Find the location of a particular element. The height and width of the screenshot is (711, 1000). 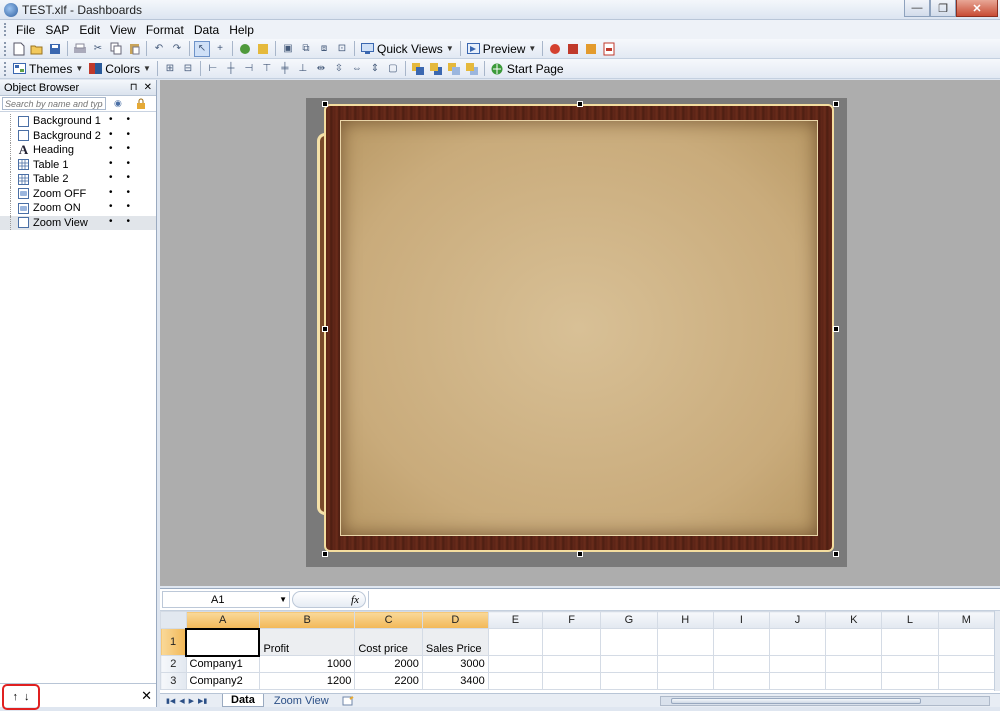

column-header-k: K is located at coordinates (854, 620).